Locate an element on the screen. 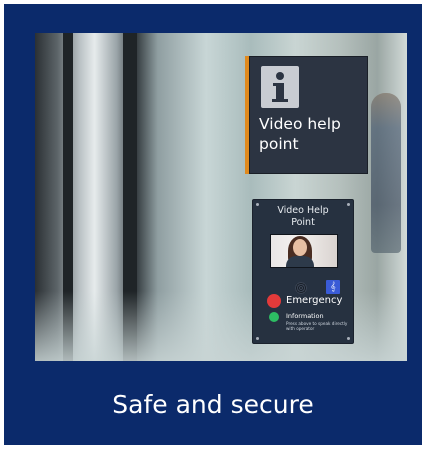 Image resolution: width=427 pixels, height=449 pixels. info-icon is located at coordinates (280, 87).